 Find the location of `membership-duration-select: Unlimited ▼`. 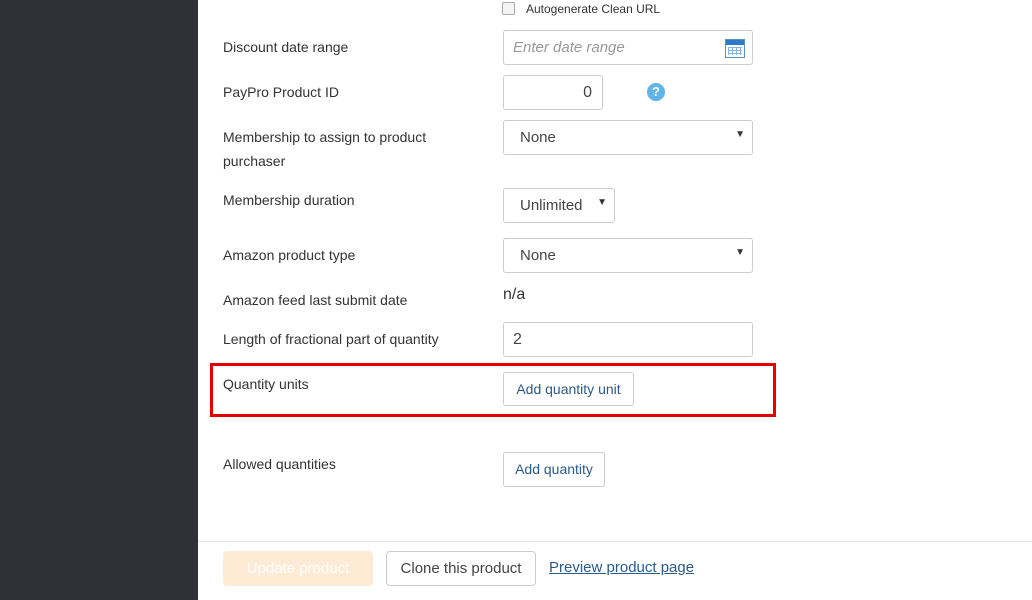

membership-duration-select: Unlimited ▼ is located at coordinates (559, 205).